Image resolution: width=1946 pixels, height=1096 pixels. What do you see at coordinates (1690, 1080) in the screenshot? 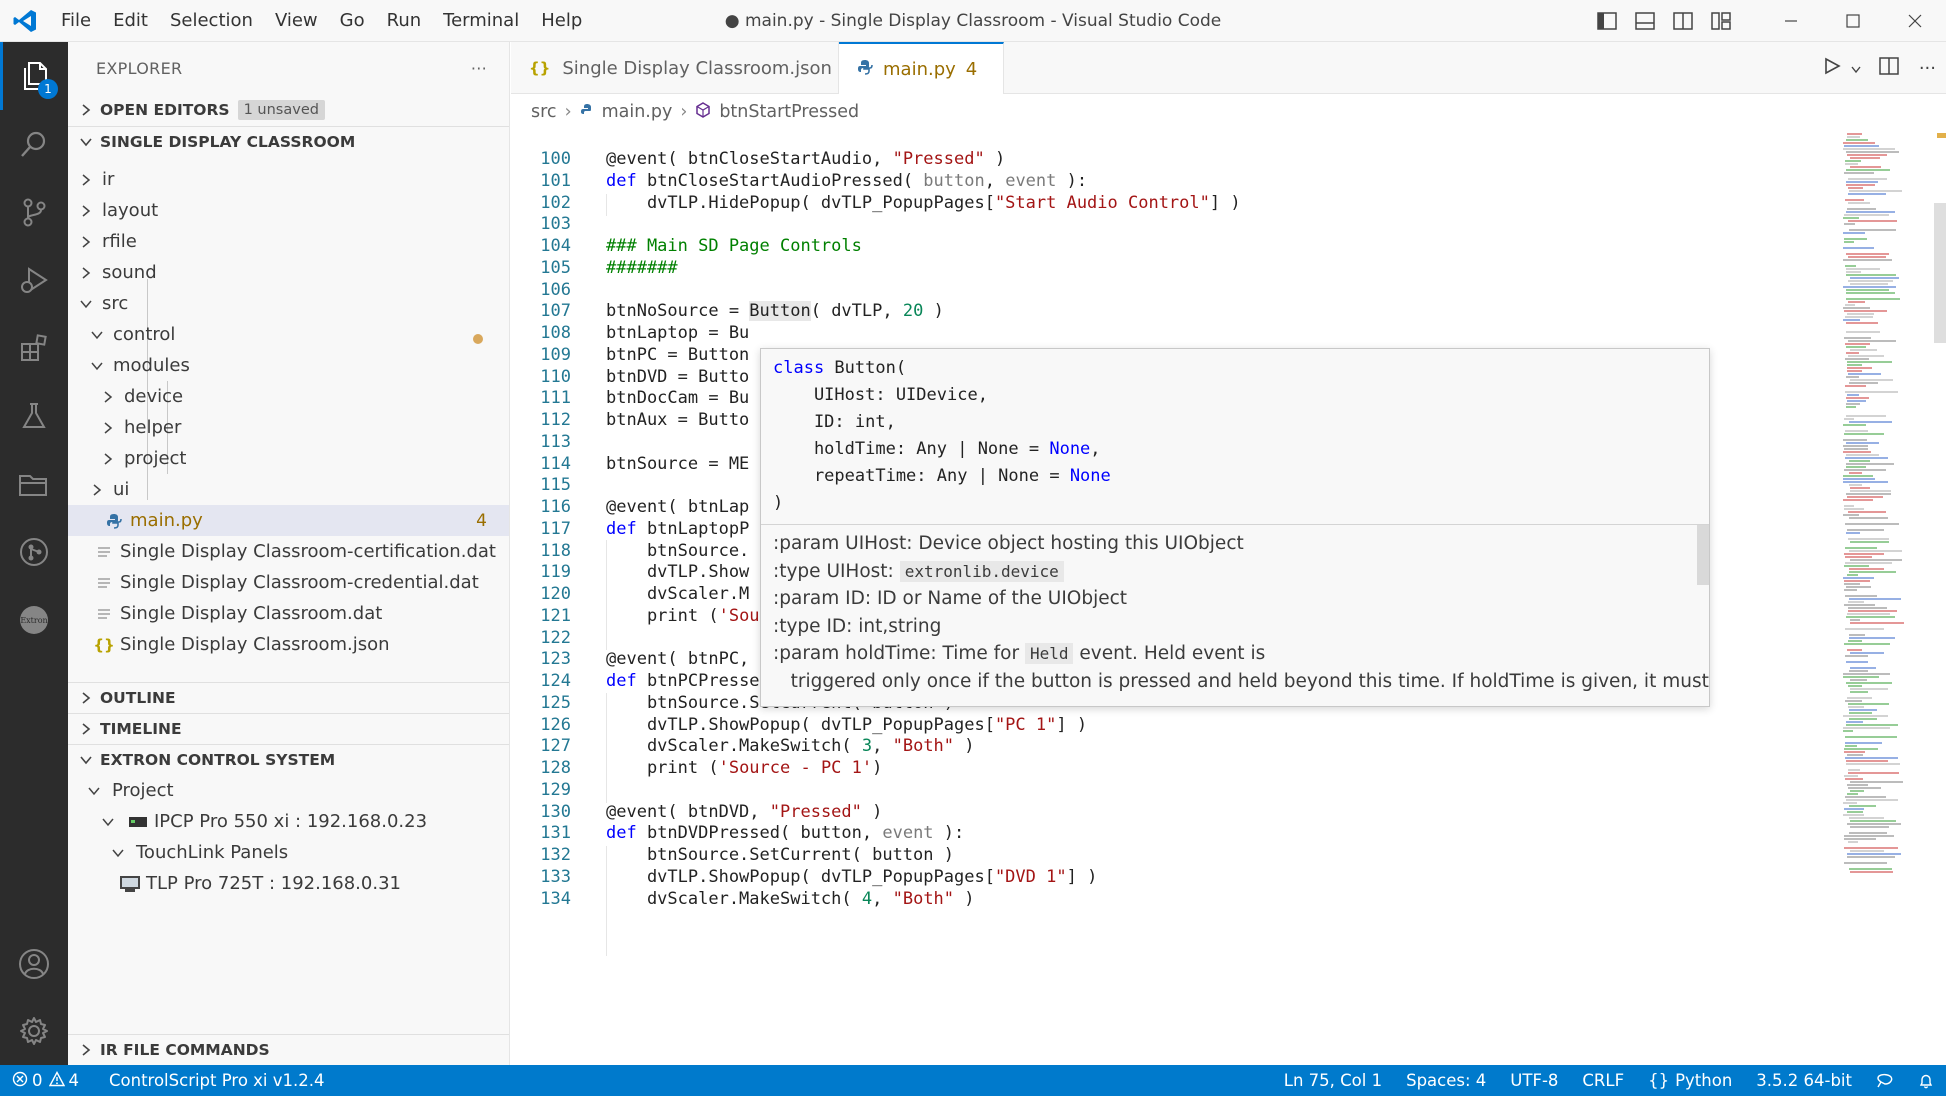
I see `language-mode: {} Python` at bounding box center [1690, 1080].